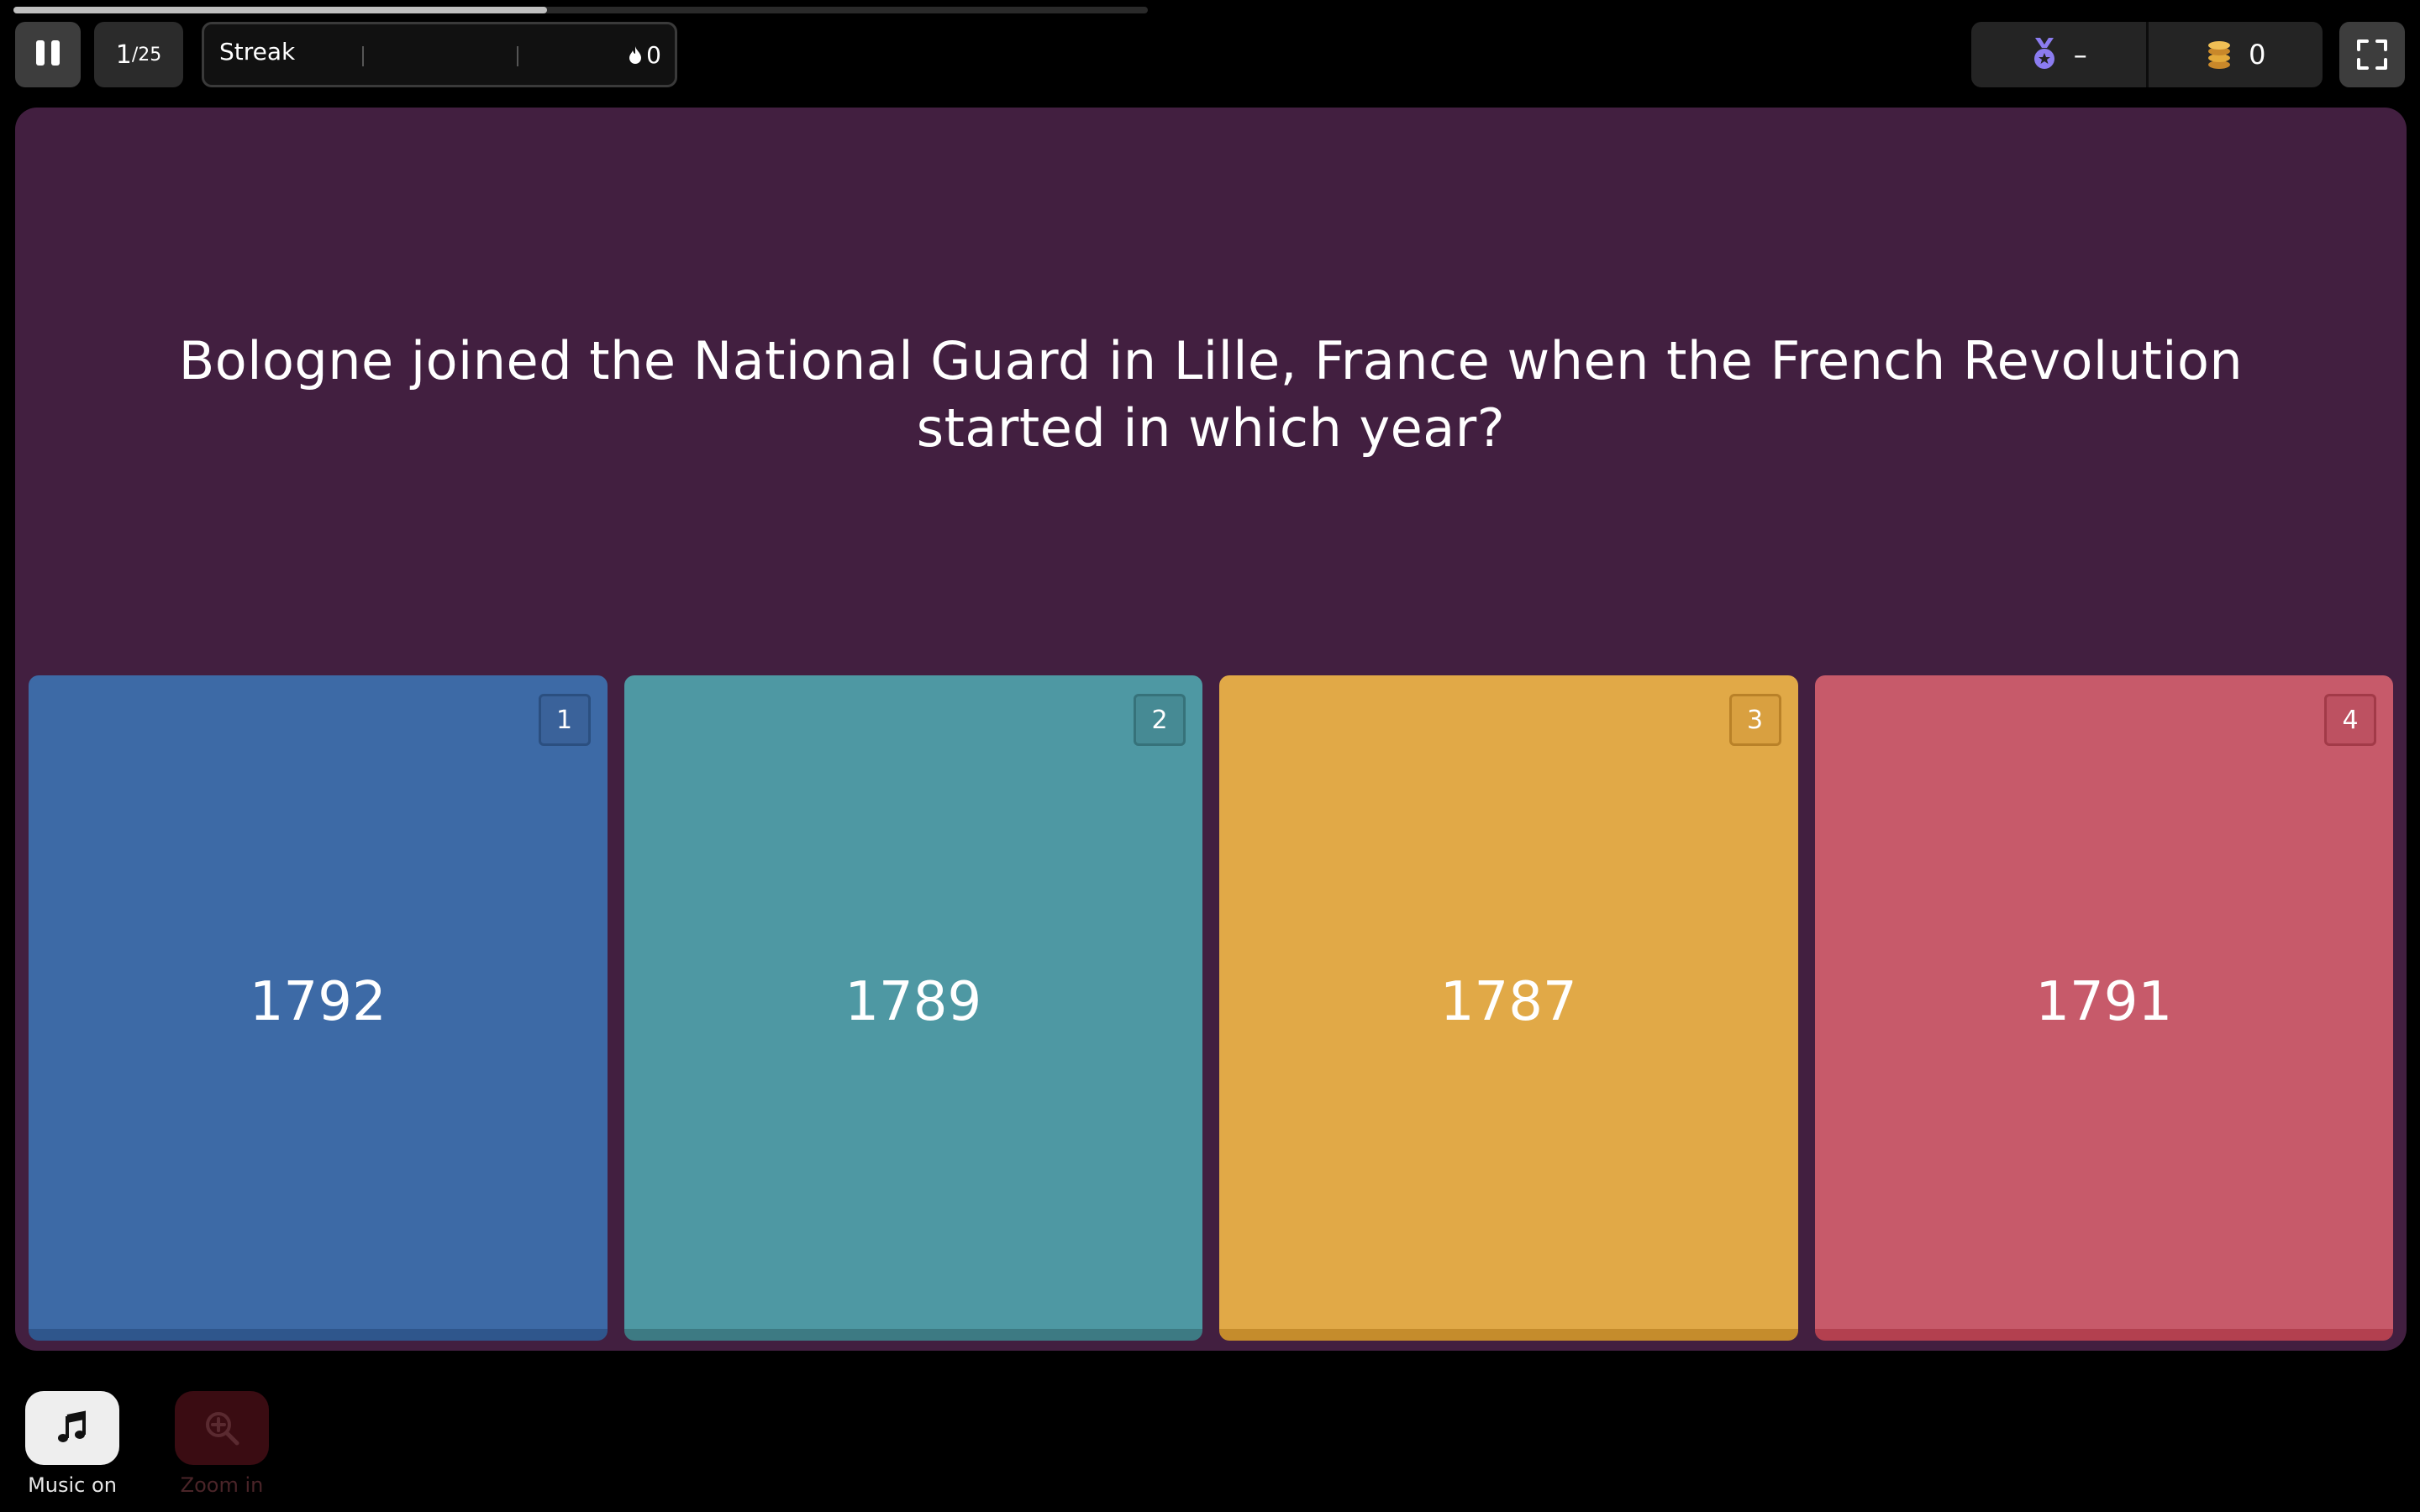 This screenshot has width=2420, height=1512. Describe the element at coordinates (439, 54) in the screenshot. I see `streak-meter: Streak 0` at that location.